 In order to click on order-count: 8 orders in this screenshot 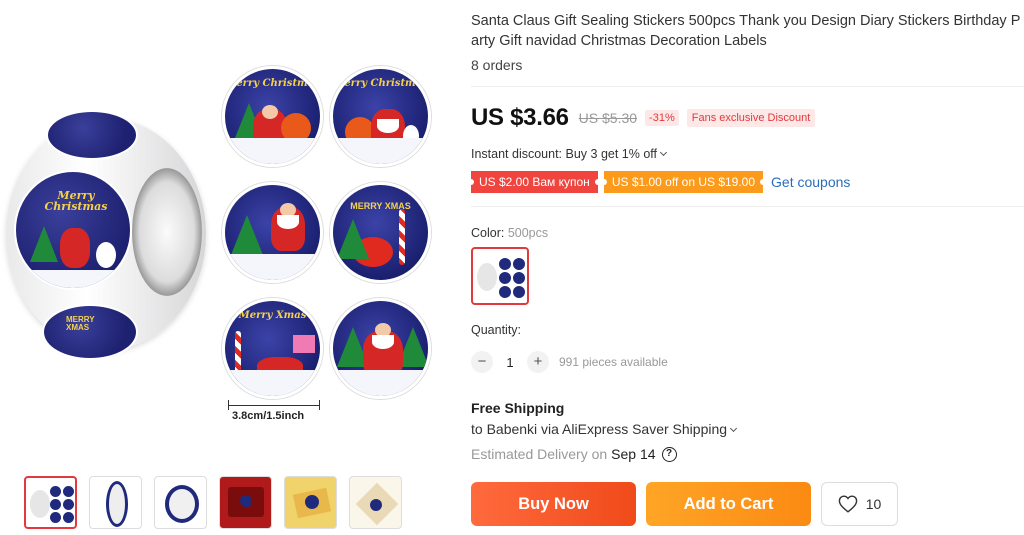, I will do `click(497, 65)`.